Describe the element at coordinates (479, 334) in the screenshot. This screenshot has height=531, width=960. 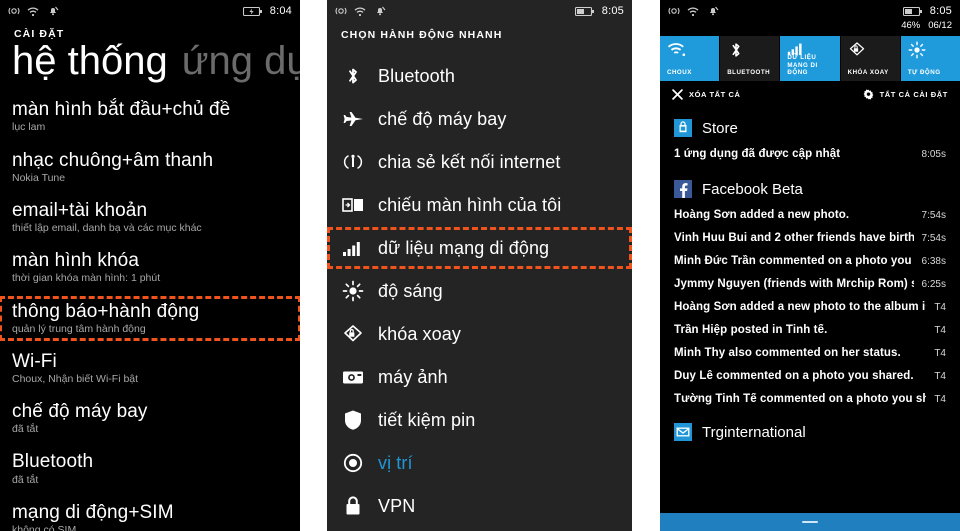
I see `quick-action-rotation-lock: khóa xoay` at that location.